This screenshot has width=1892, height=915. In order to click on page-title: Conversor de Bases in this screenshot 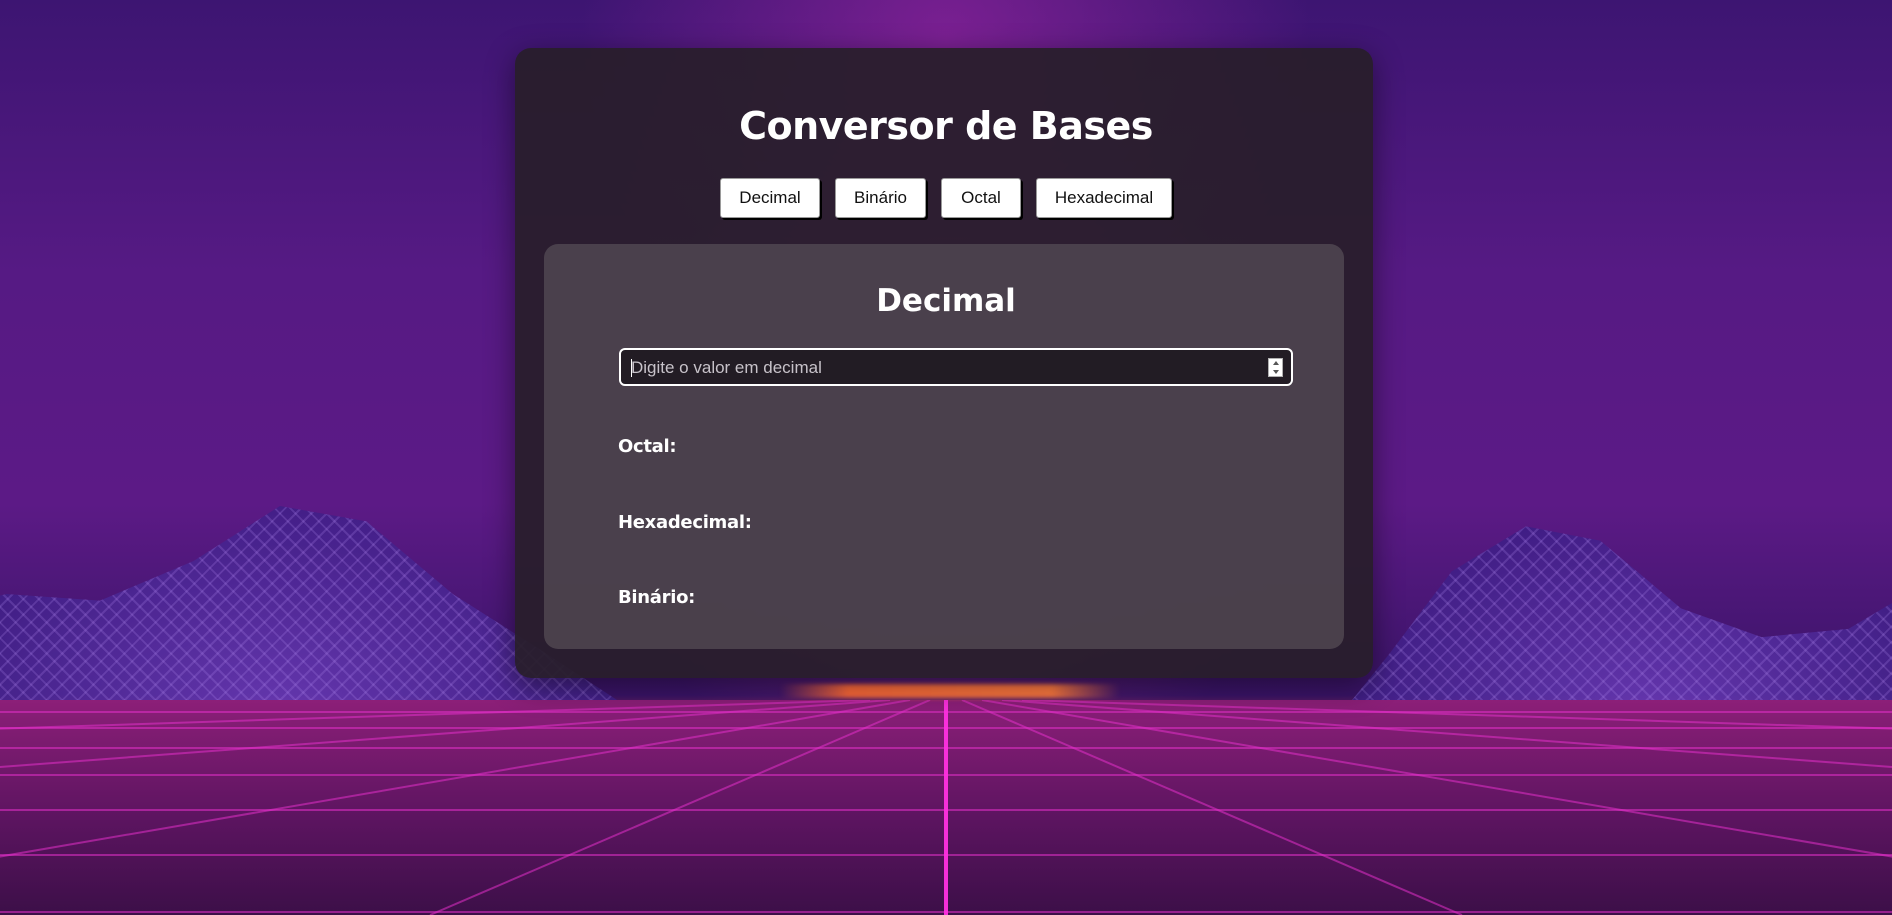, I will do `click(946, 126)`.